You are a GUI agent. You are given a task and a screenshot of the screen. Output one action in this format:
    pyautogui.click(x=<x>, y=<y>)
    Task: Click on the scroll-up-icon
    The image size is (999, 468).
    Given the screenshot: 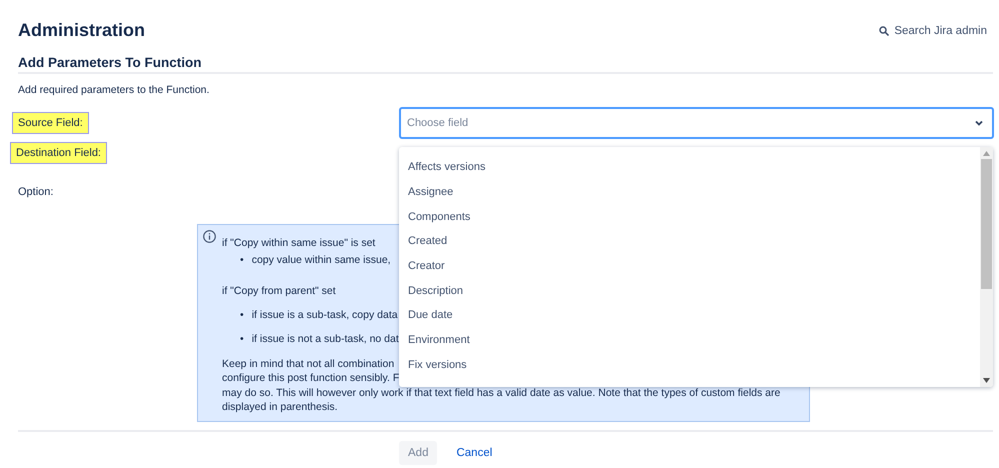 What is the action you would take?
    pyautogui.click(x=986, y=153)
    